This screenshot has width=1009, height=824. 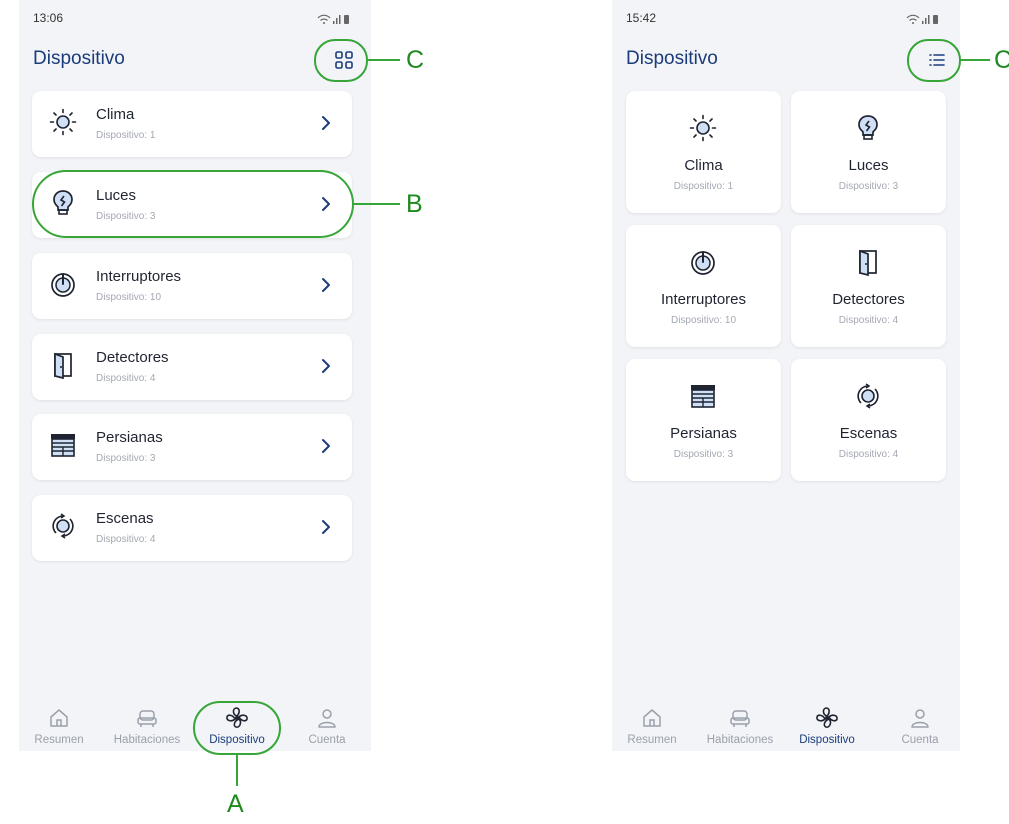 What do you see at coordinates (235, 804) in the screenshot?
I see `annotation-label-a: A` at bounding box center [235, 804].